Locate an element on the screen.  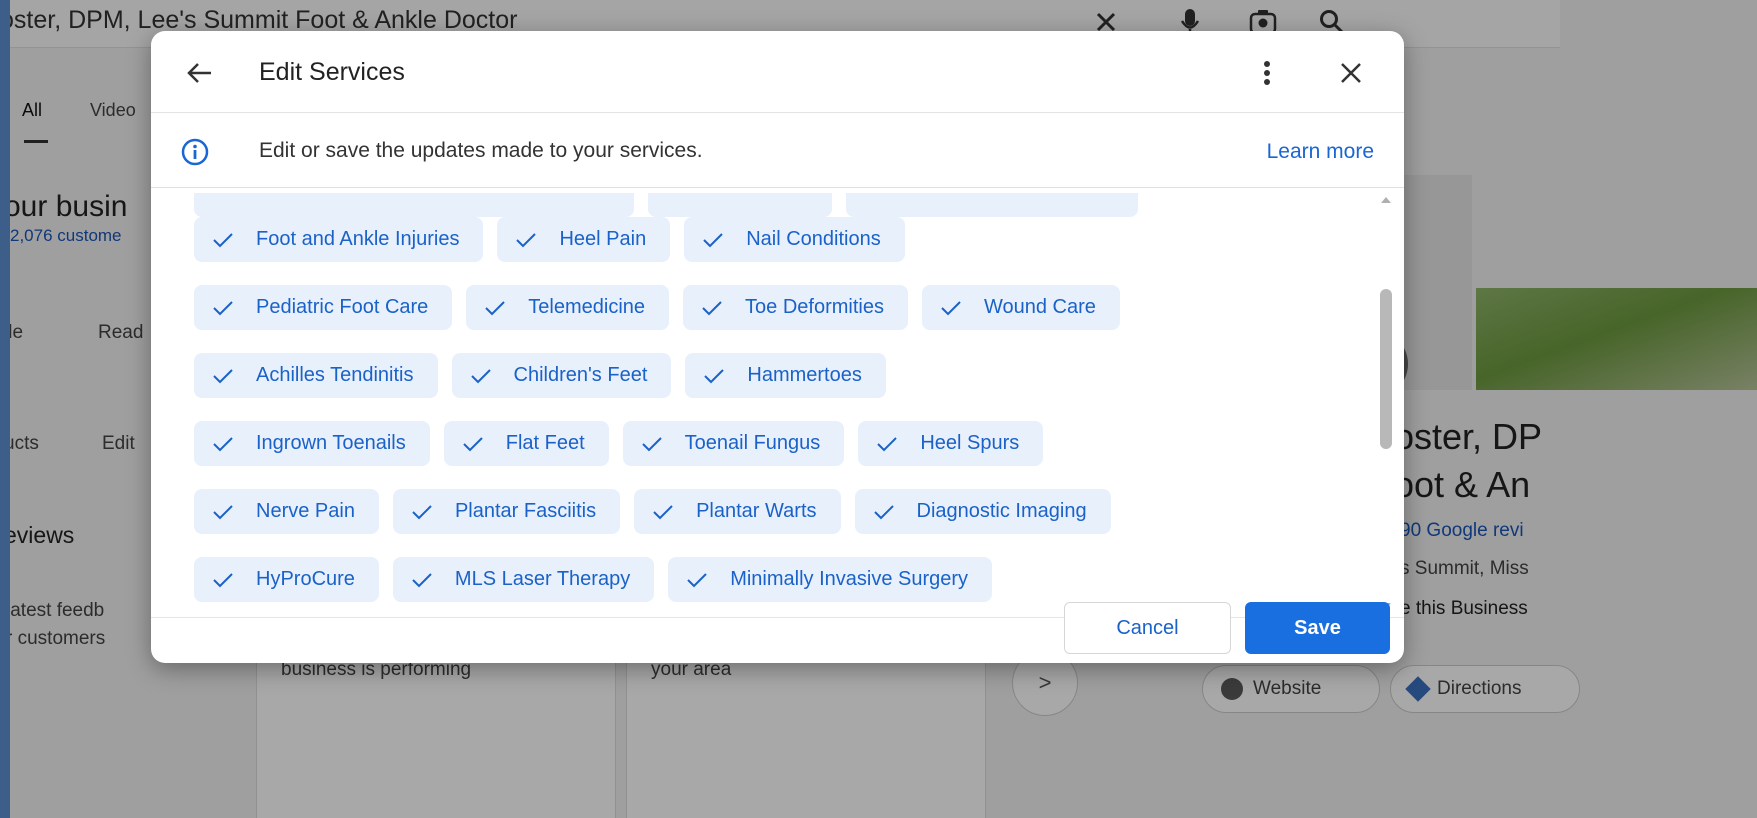
service-chip: Diagnostic Imaging is located at coordinates (982, 511).